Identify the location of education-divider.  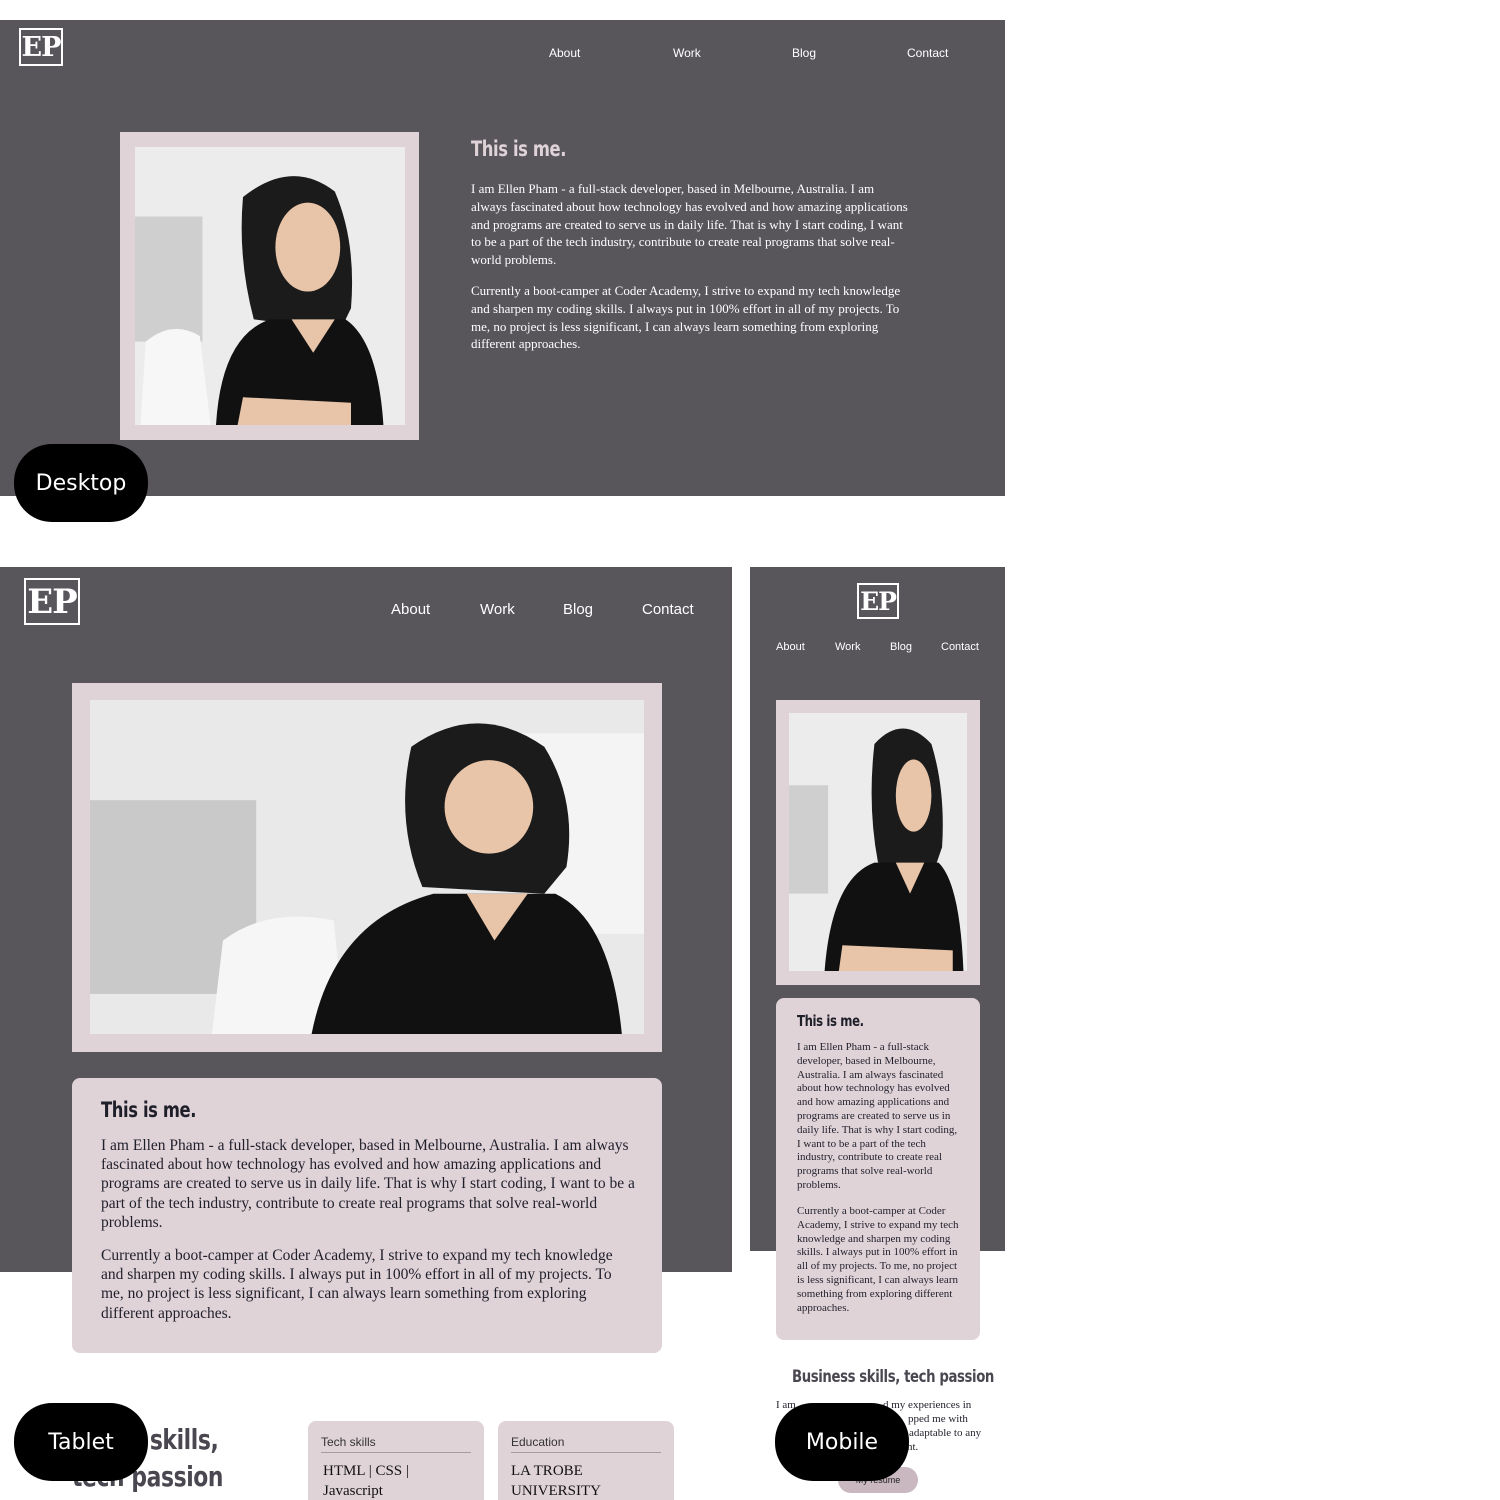
(586, 1452).